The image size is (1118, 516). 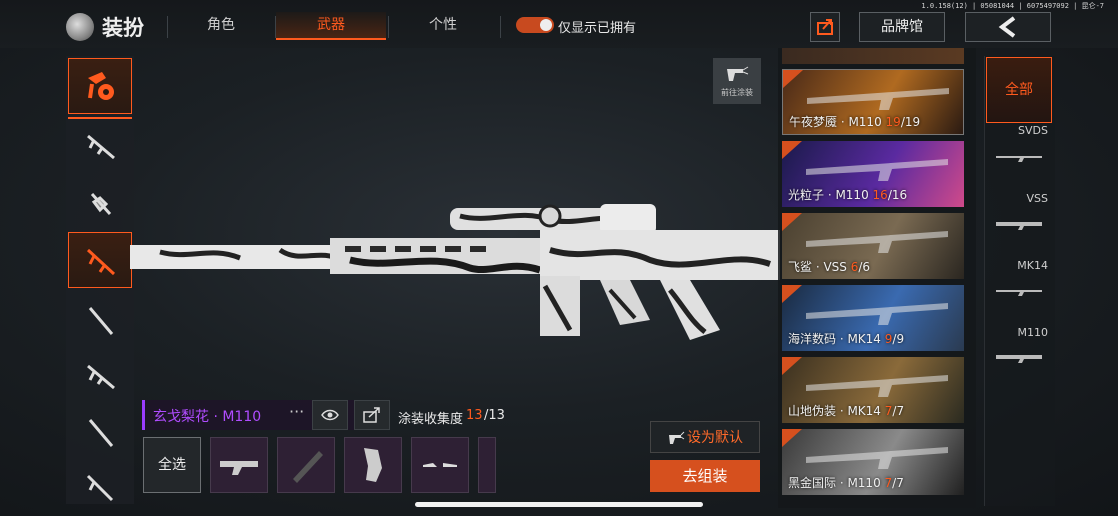 I want to click on category-skin, so click(x=100, y=86).